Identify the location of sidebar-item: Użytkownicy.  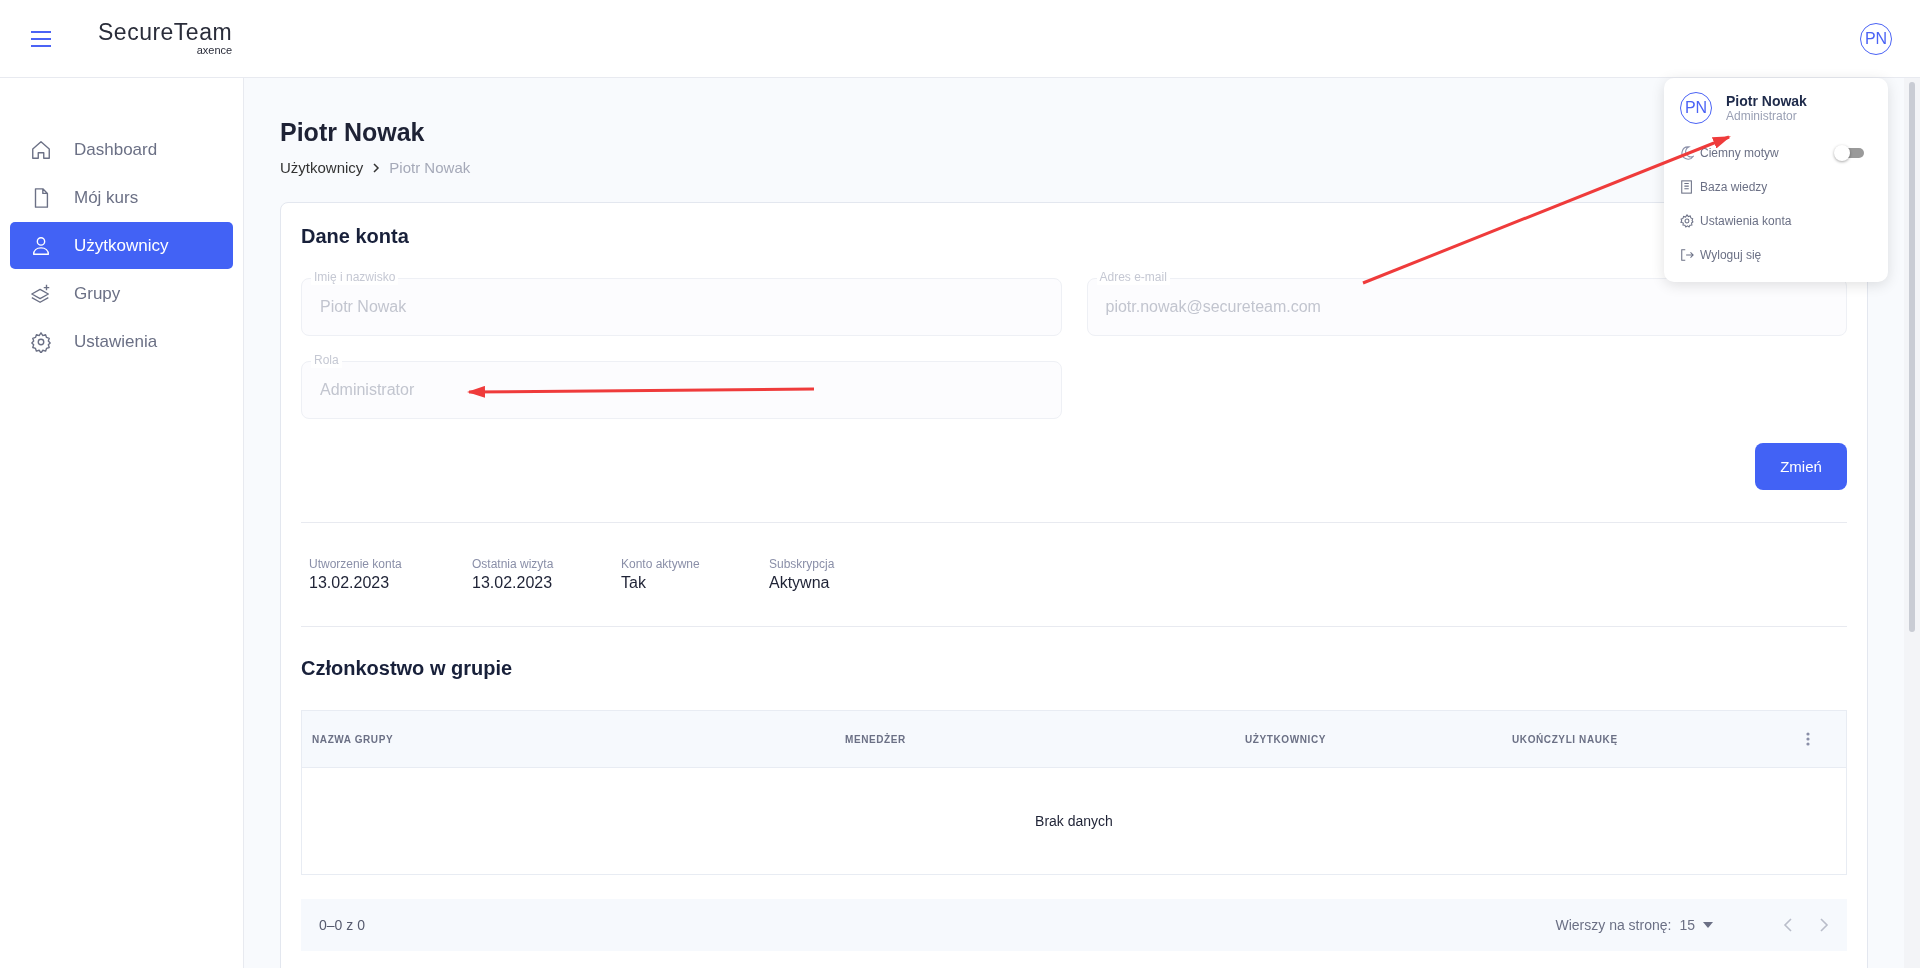
(121, 245).